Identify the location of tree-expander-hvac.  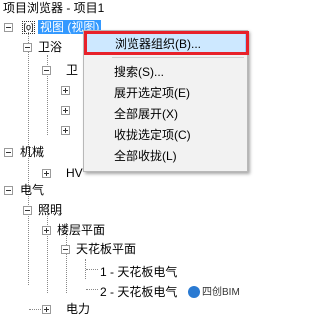
(46, 173).